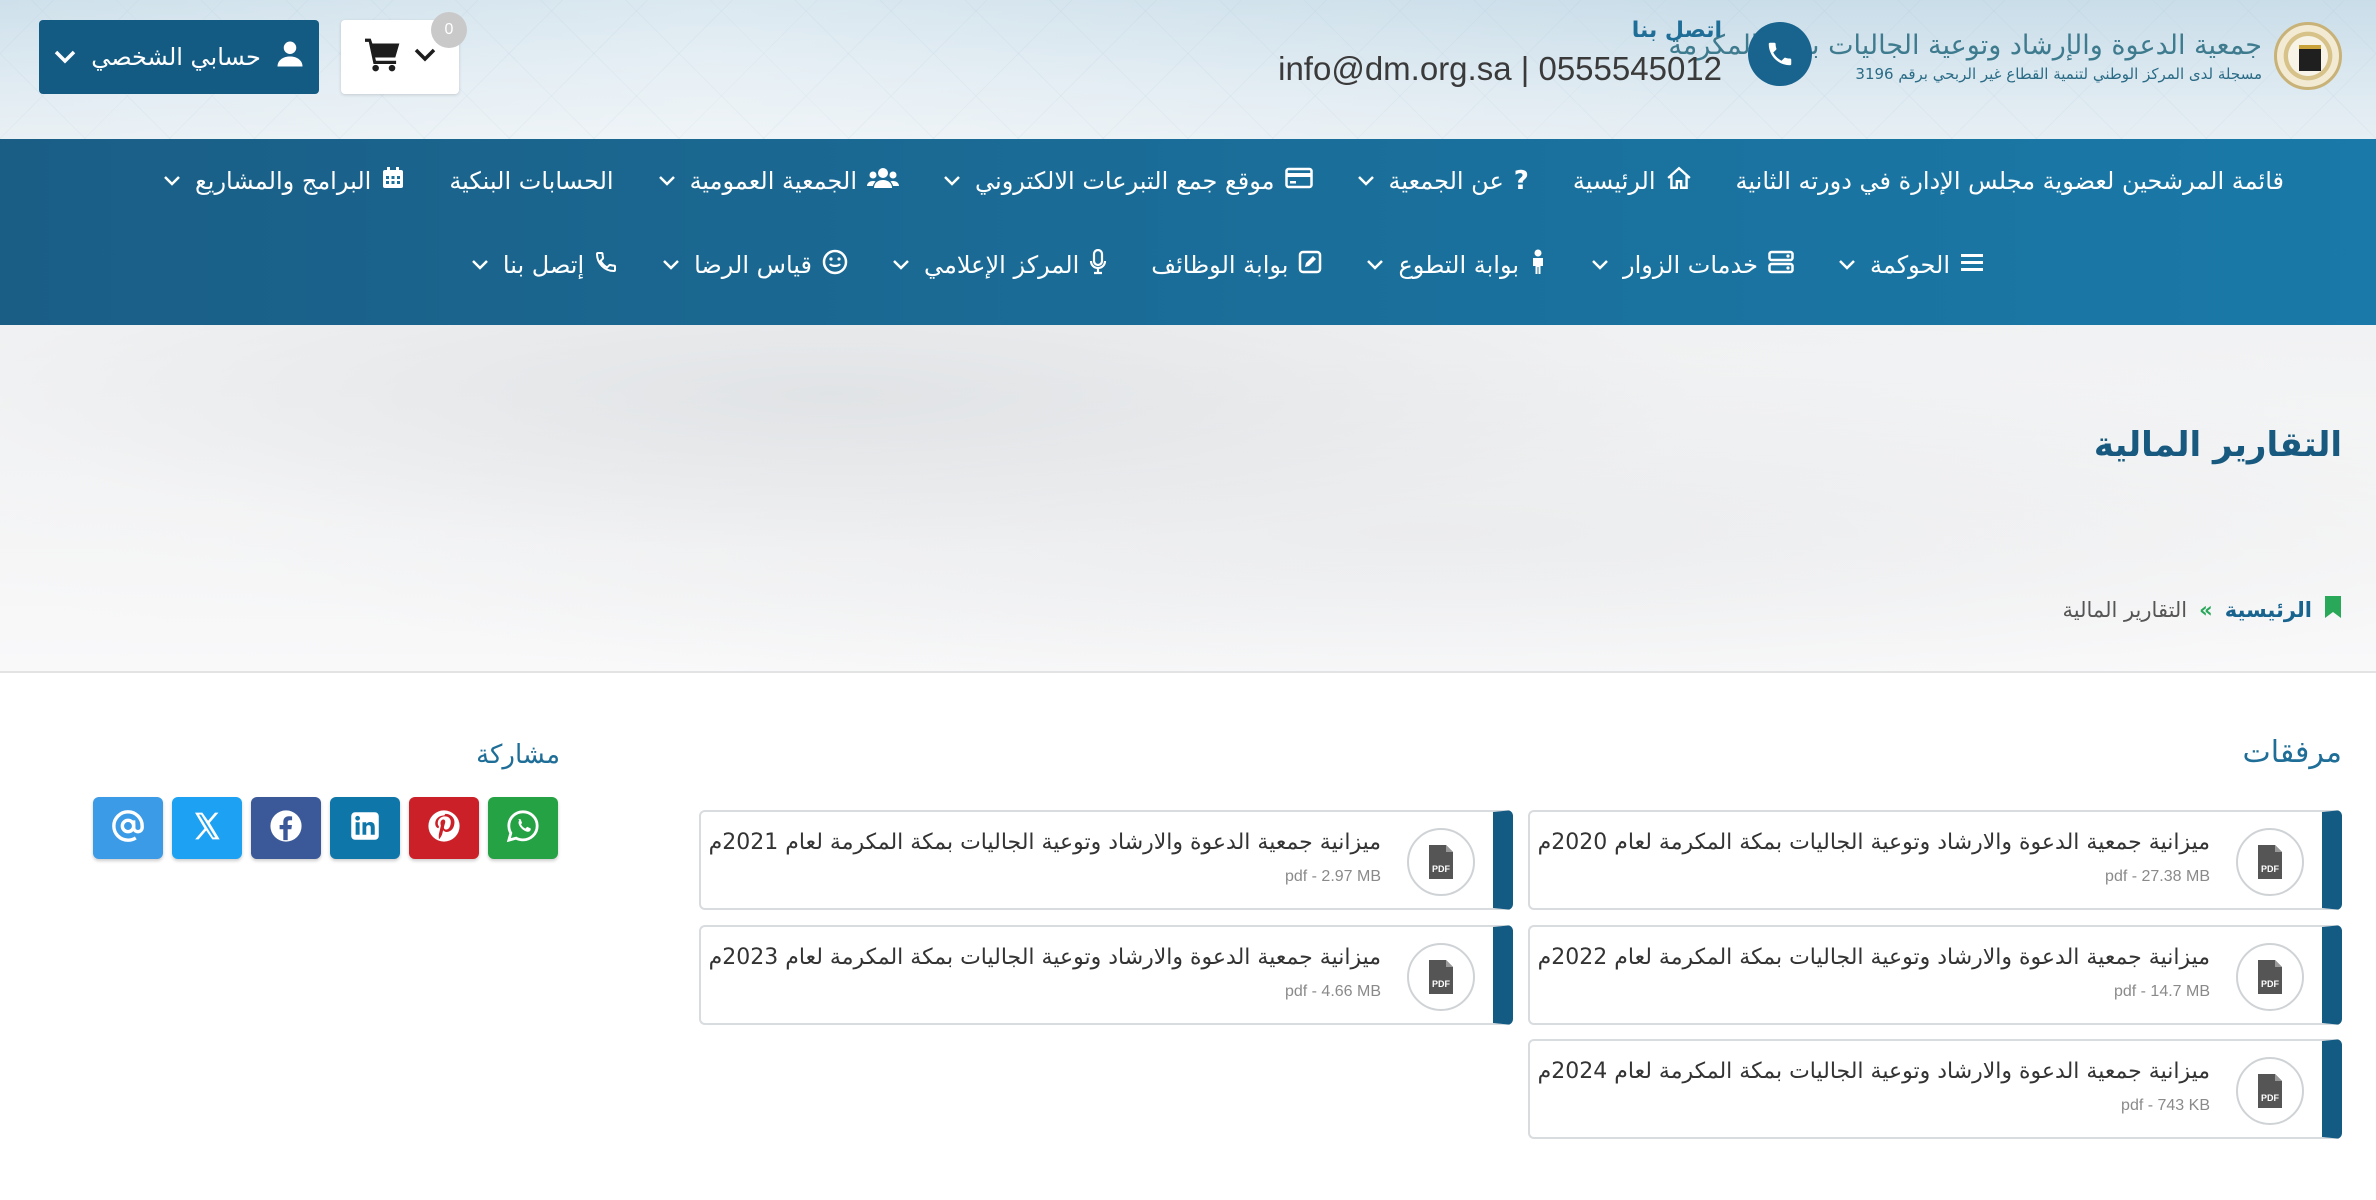 The height and width of the screenshot is (1200, 2376). I want to click on calendar-icon, so click(393, 181).